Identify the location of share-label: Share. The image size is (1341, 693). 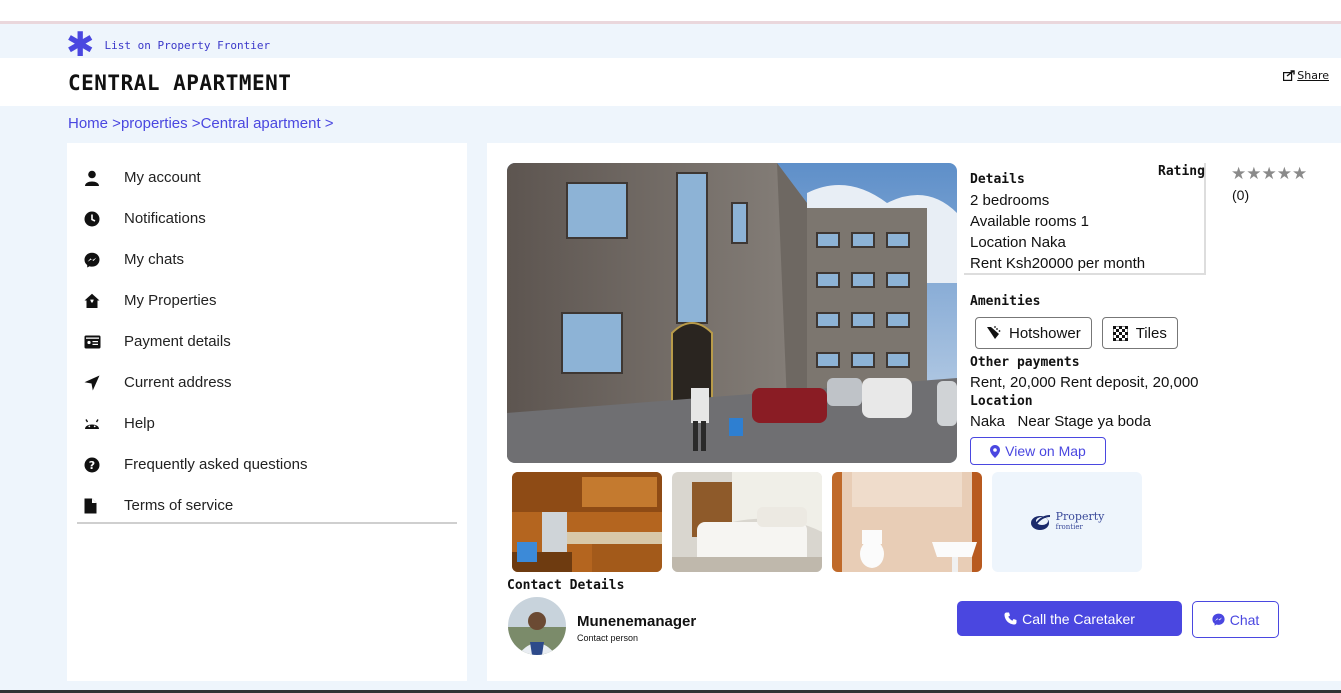
(1313, 75).